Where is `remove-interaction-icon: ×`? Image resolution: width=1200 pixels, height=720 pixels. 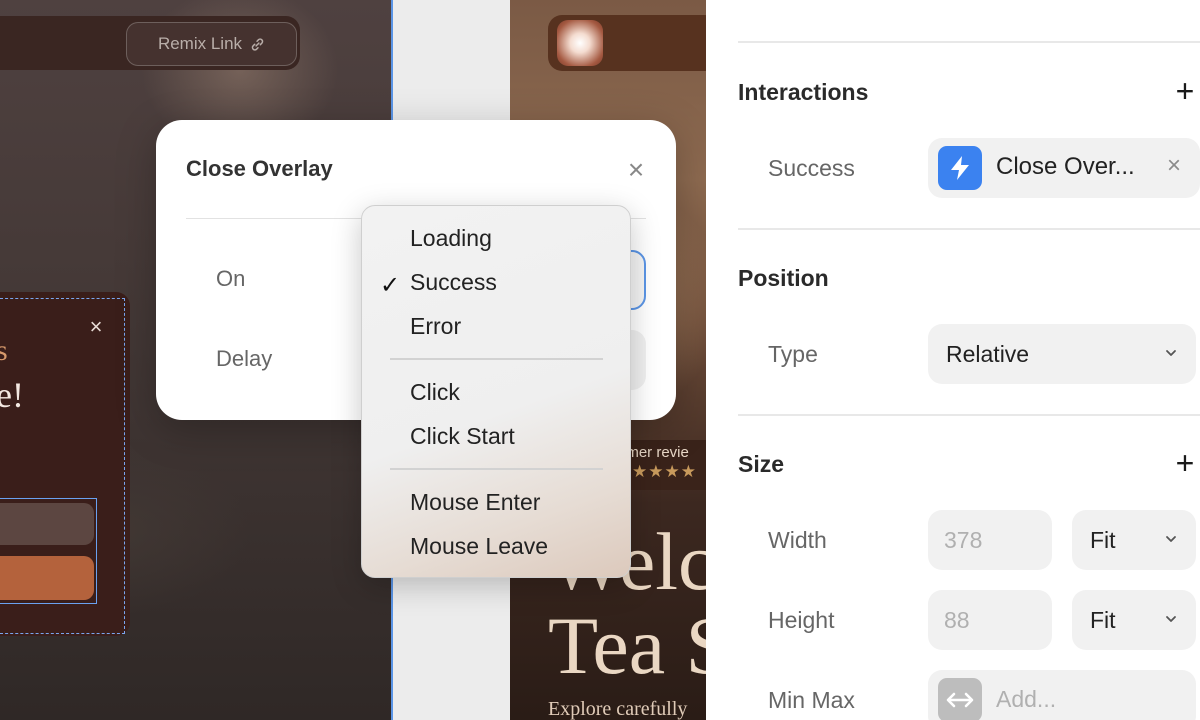 remove-interaction-icon: × is located at coordinates (1174, 166).